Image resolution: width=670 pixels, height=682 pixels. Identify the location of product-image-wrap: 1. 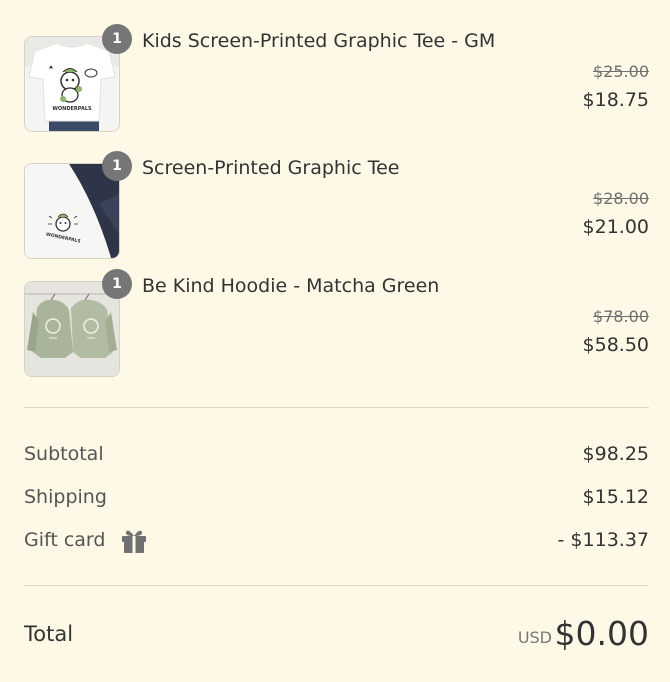
(78, 323).